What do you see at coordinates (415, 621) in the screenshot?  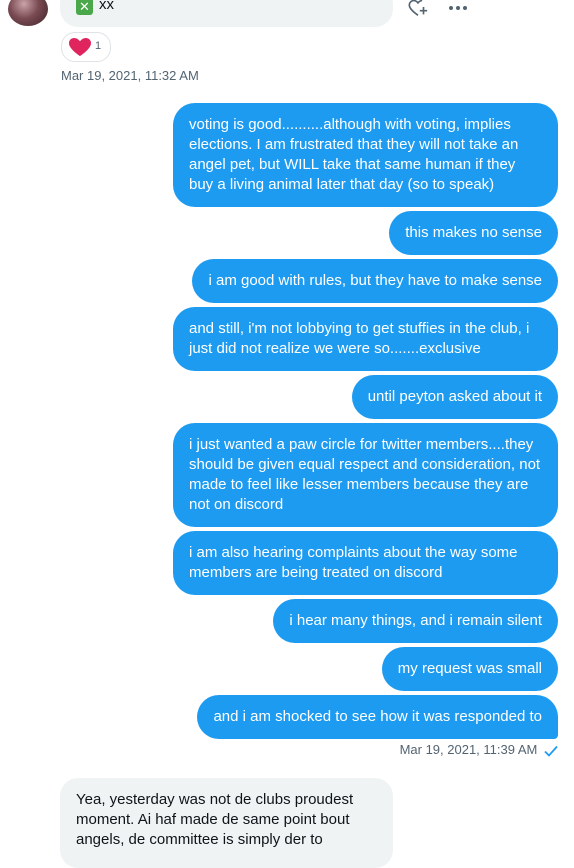 I see `sent-message-bubble: i hear many things, and i remain silent` at bounding box center [415, 621].